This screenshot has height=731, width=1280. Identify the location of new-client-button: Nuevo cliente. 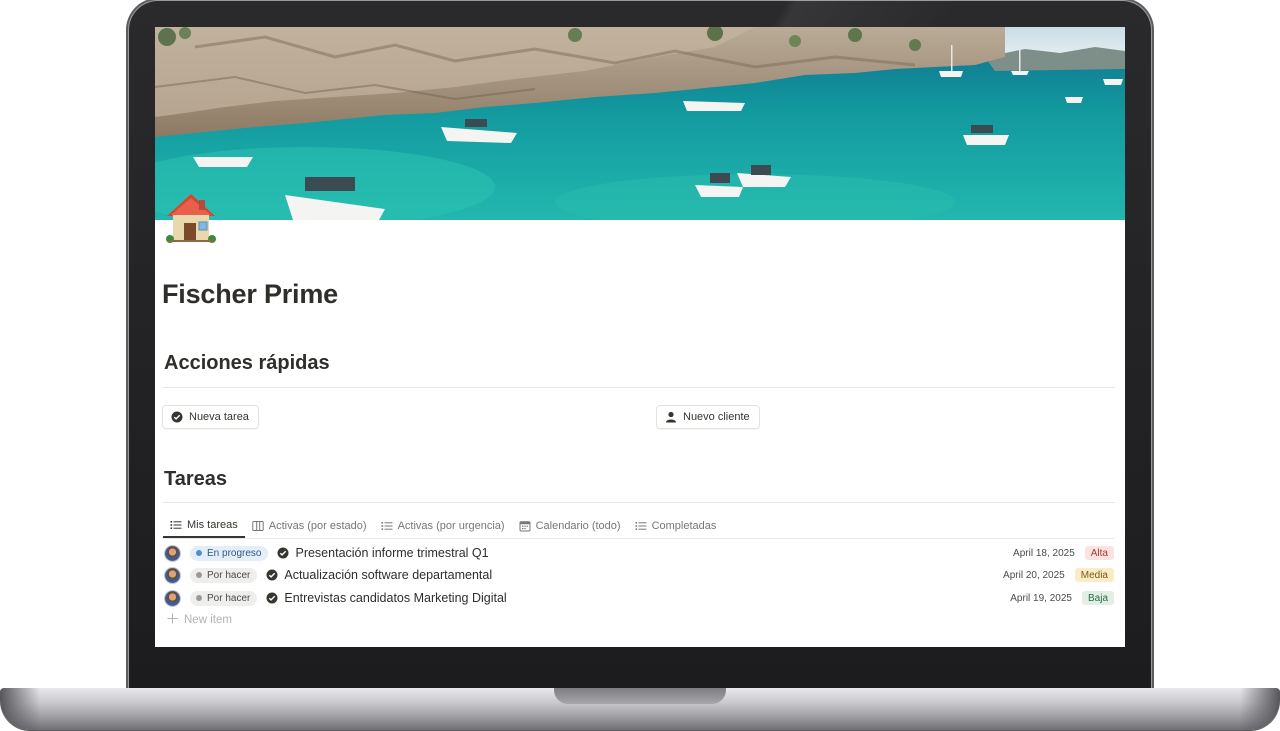
(708, 417).